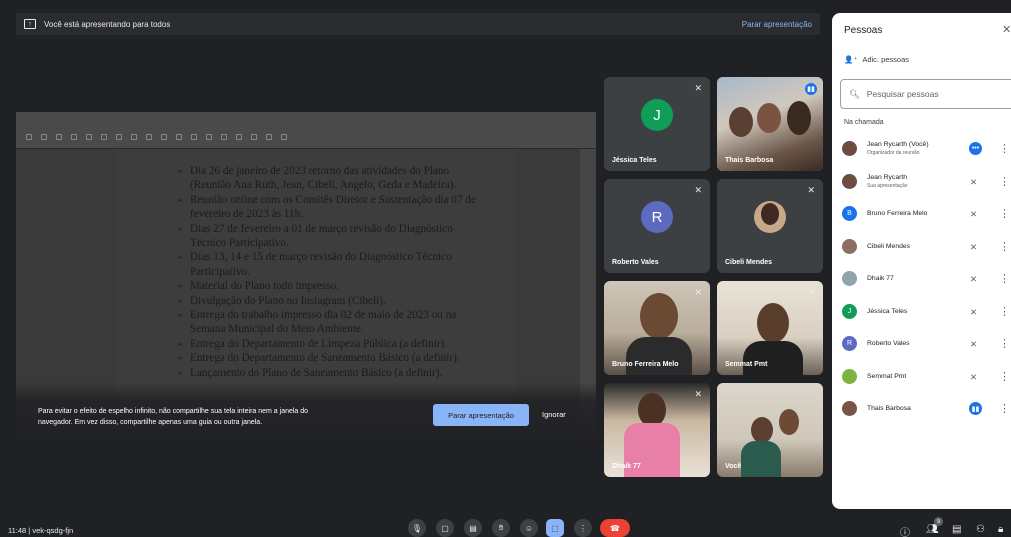  Describe the element at coordinates (854, 93) in the screenshot. I see `search-icon: 🔍︎` at that location.